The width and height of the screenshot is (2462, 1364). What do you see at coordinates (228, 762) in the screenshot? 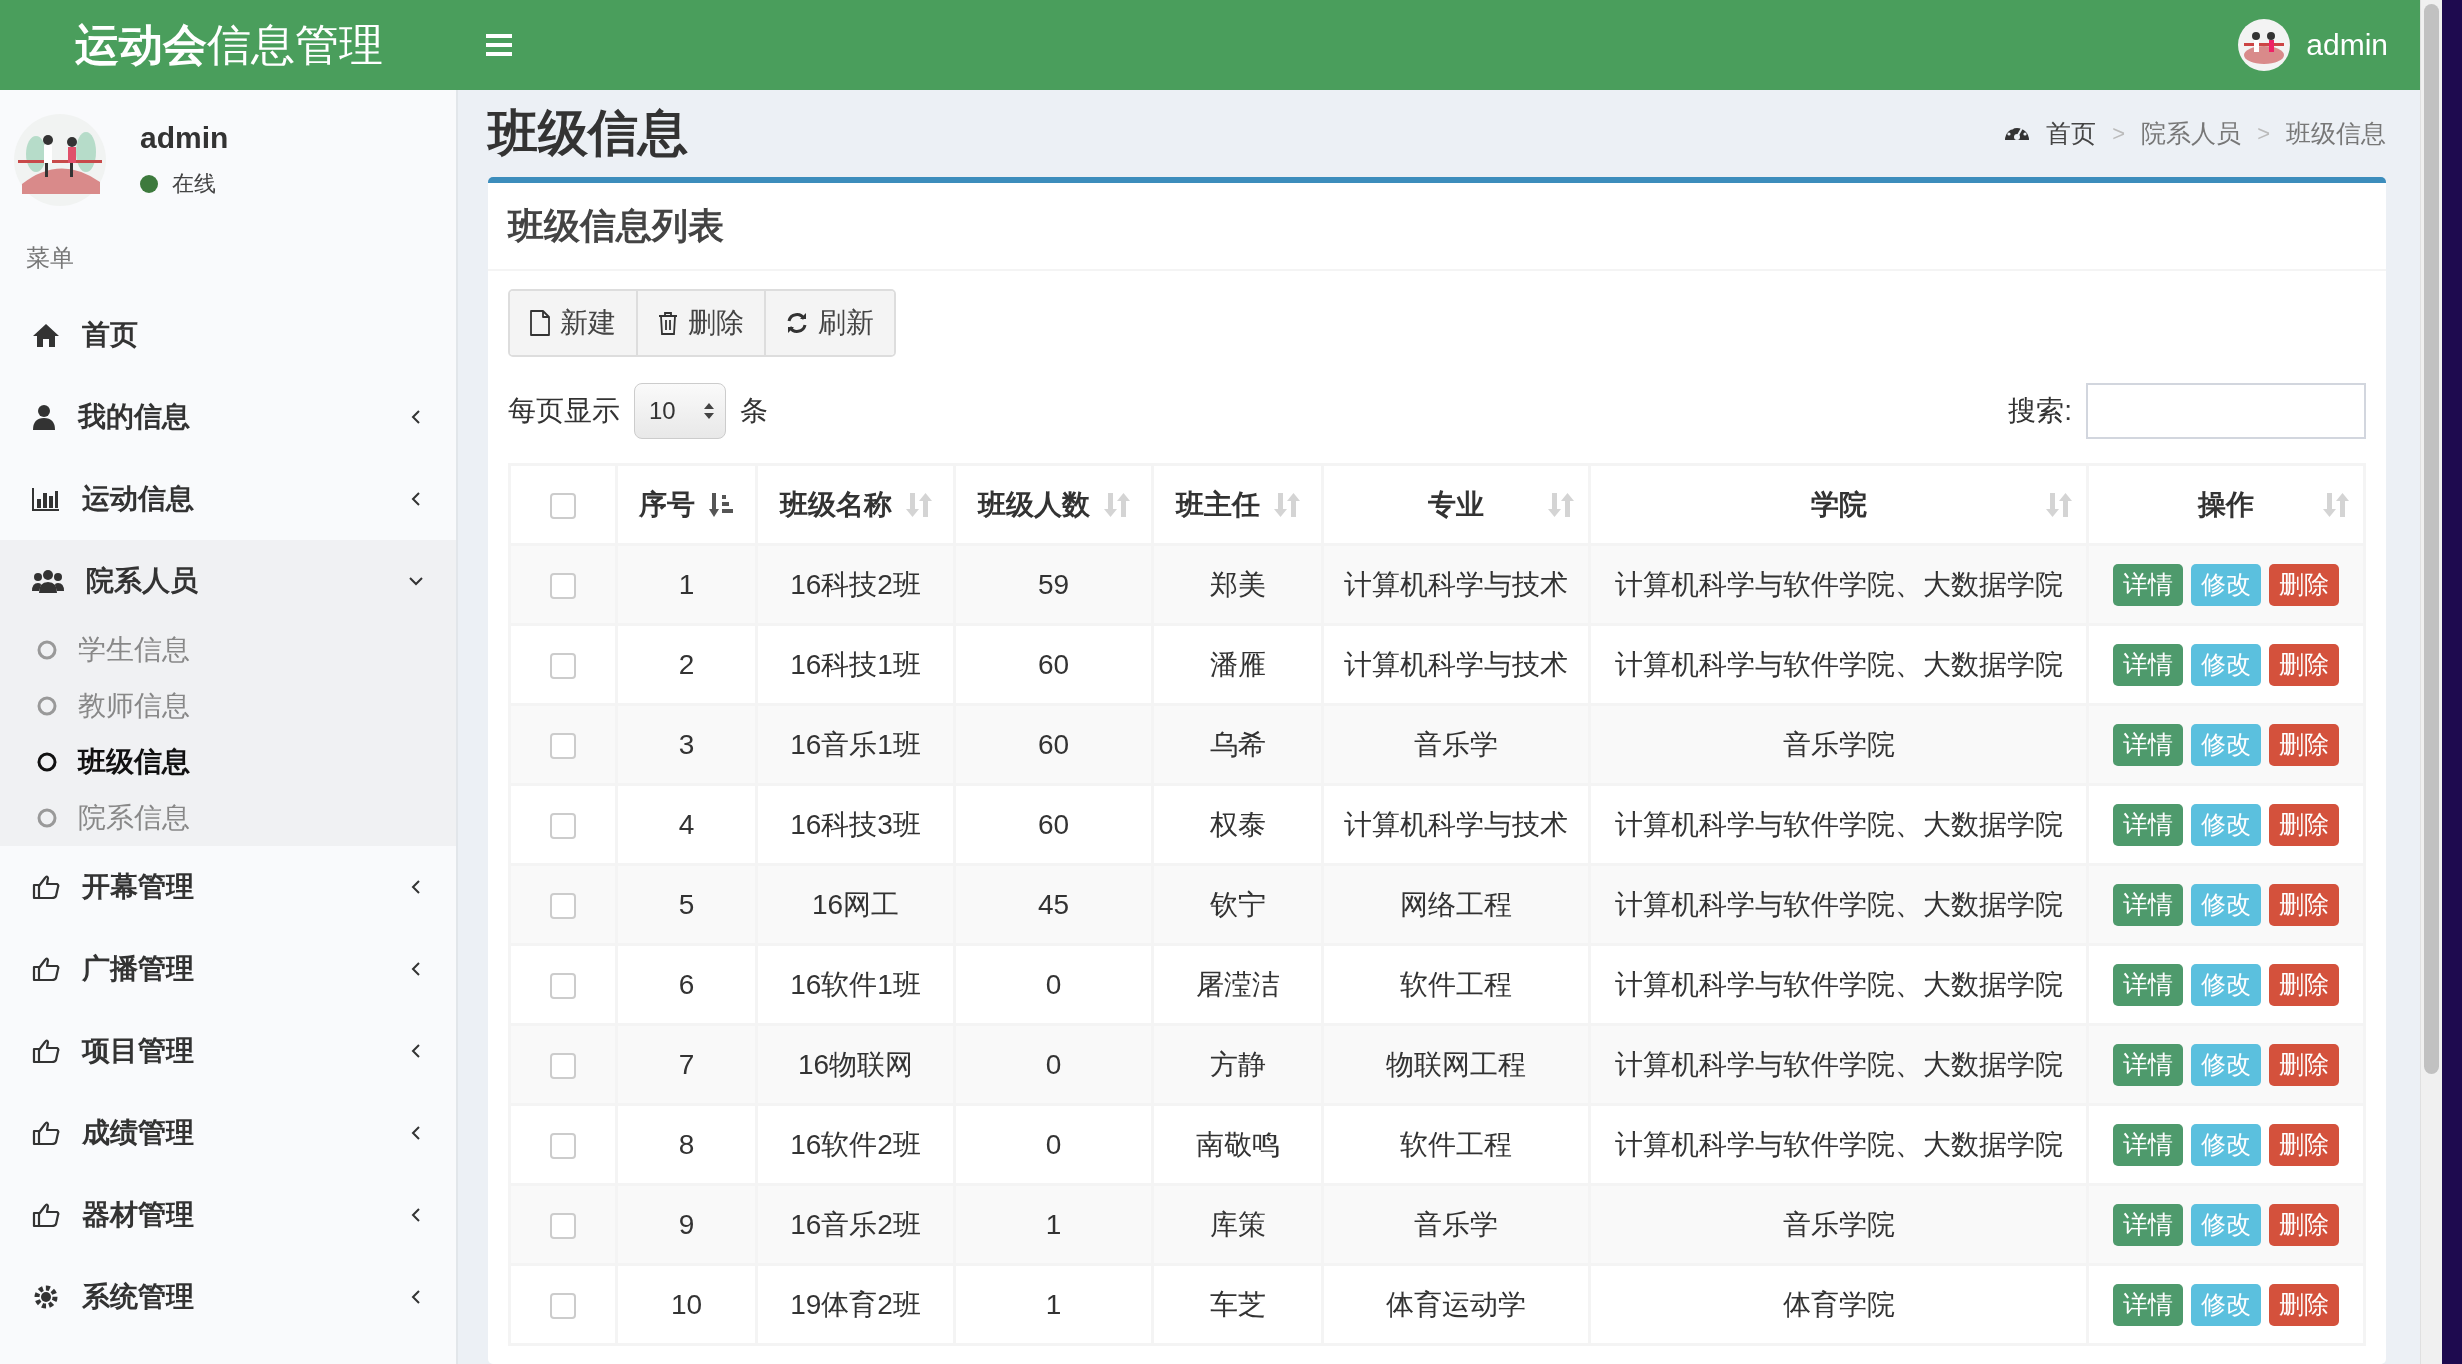
I see `submenu-item: 班级信息` at bounding box center [228, 762].